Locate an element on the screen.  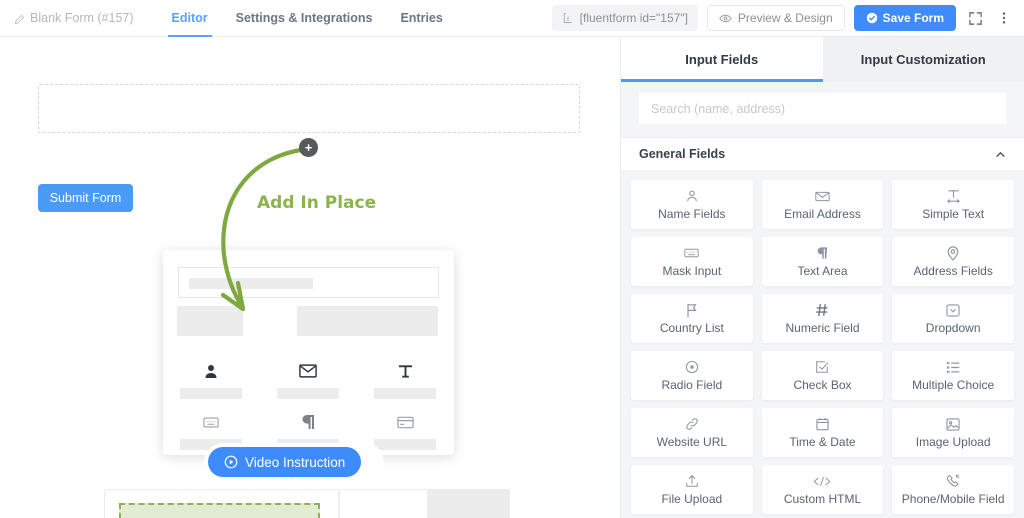
field-card-text-area: Text Area is located at coordinates (822, 261).